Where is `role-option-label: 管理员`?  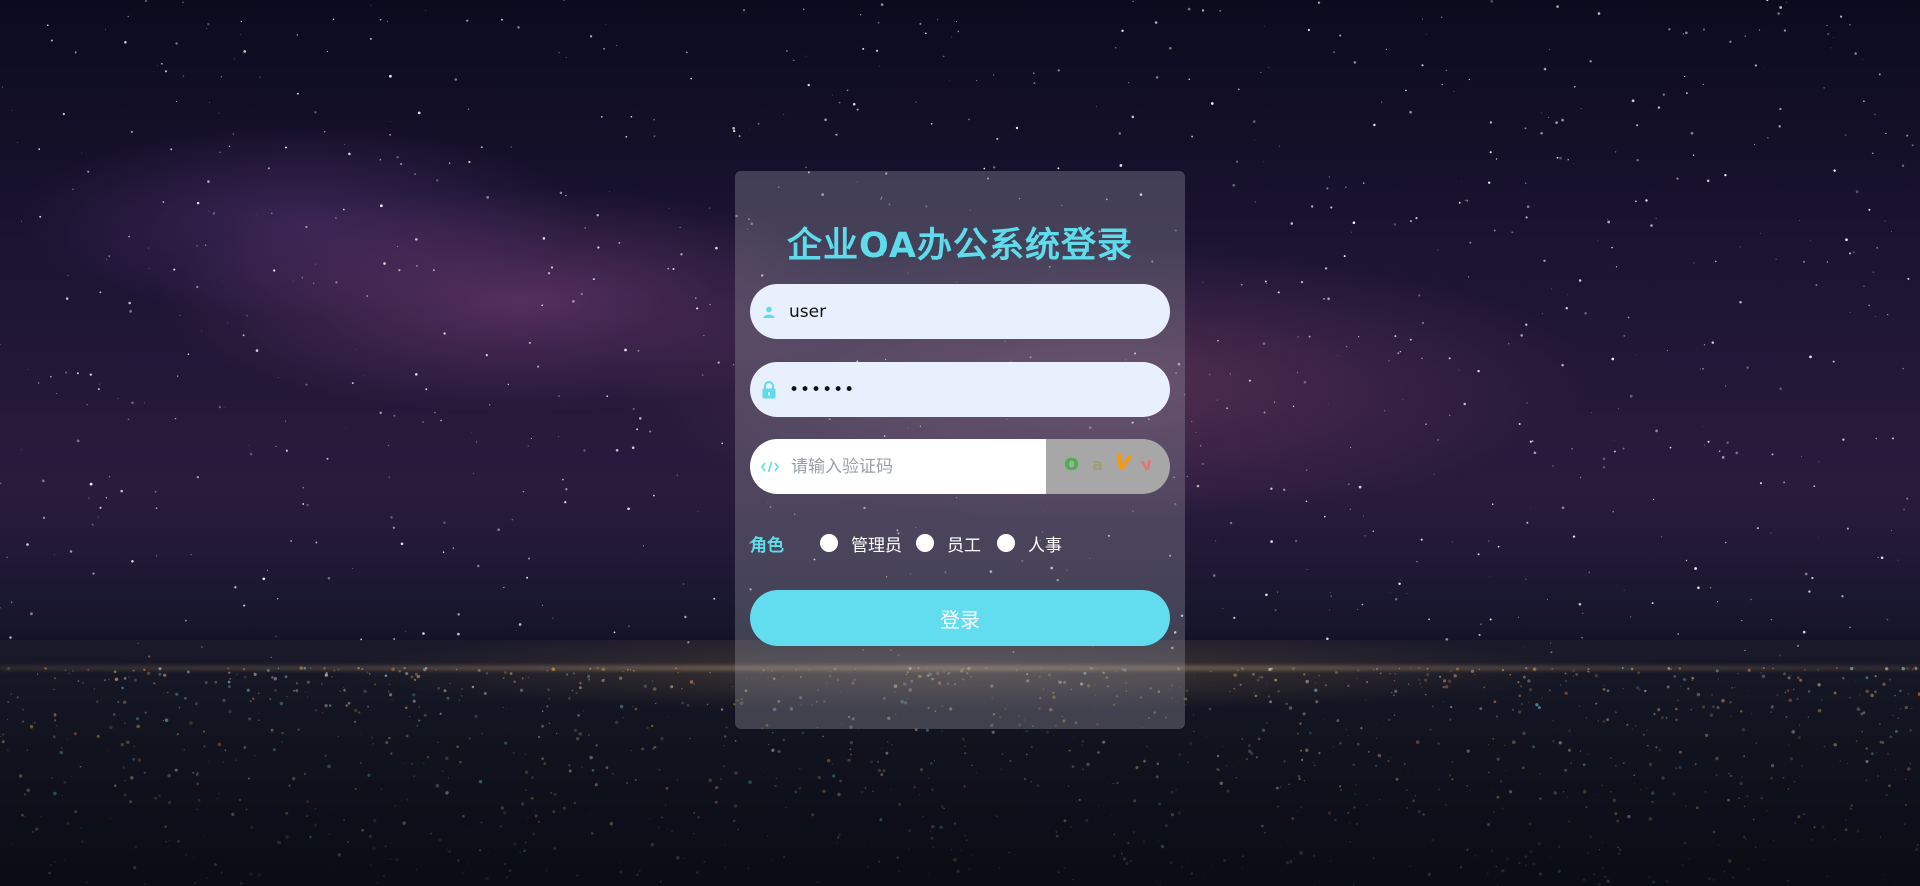 role-option-label: 管理员 is located at coordinates (876, 545).